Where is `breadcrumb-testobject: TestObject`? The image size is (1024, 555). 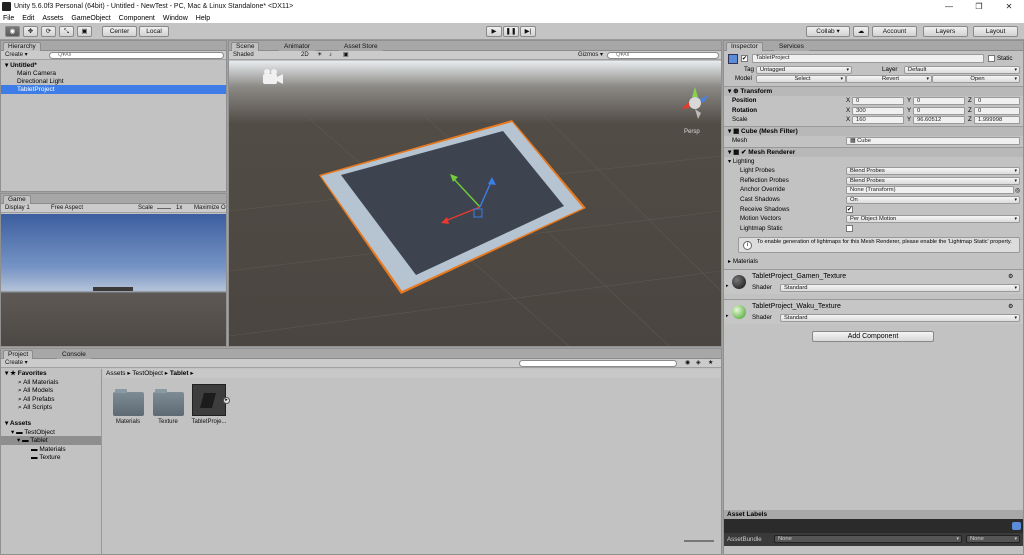 breadcrumb-testobject: TestObject is located at coordinates (147, 373).